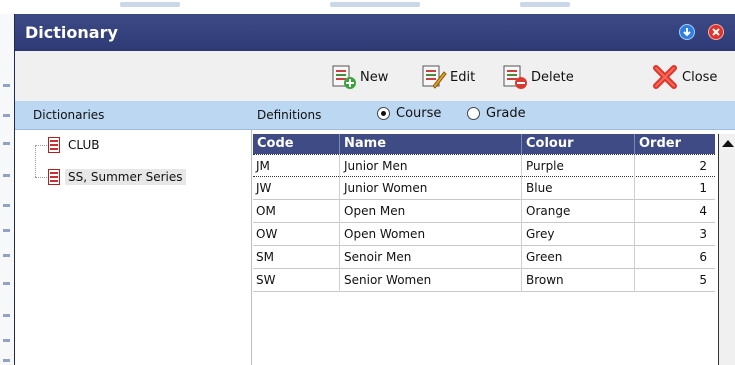 The height and width of the screenshot is (365, 735). Describe the element at coordinates (548, 211) in the screenshot. I see `cell-colour: Orange` at that location.